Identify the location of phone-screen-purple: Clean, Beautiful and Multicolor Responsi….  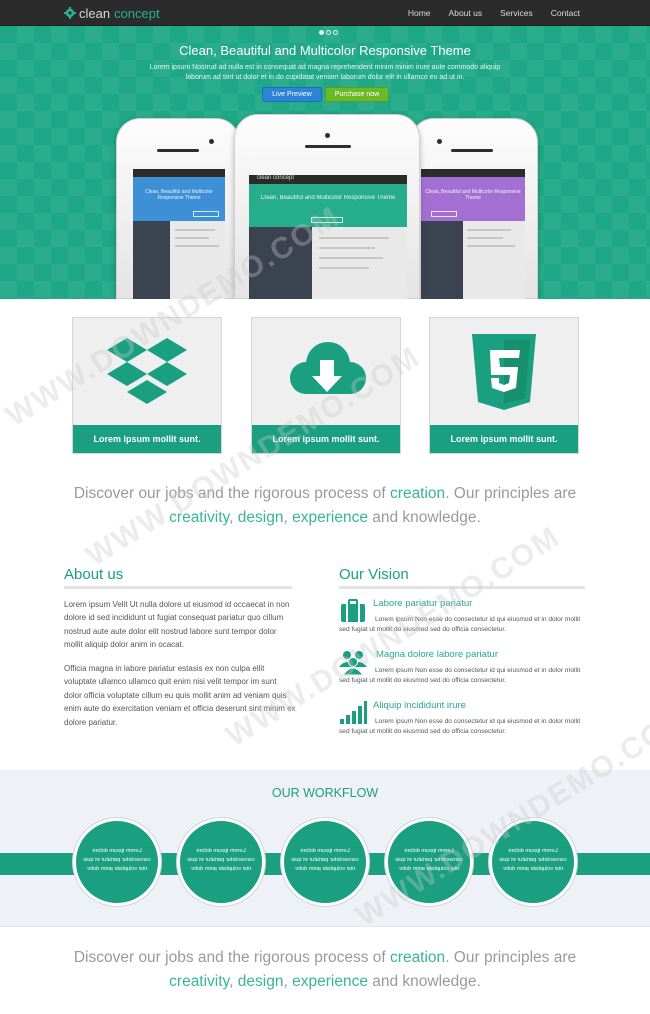
(473, 234).